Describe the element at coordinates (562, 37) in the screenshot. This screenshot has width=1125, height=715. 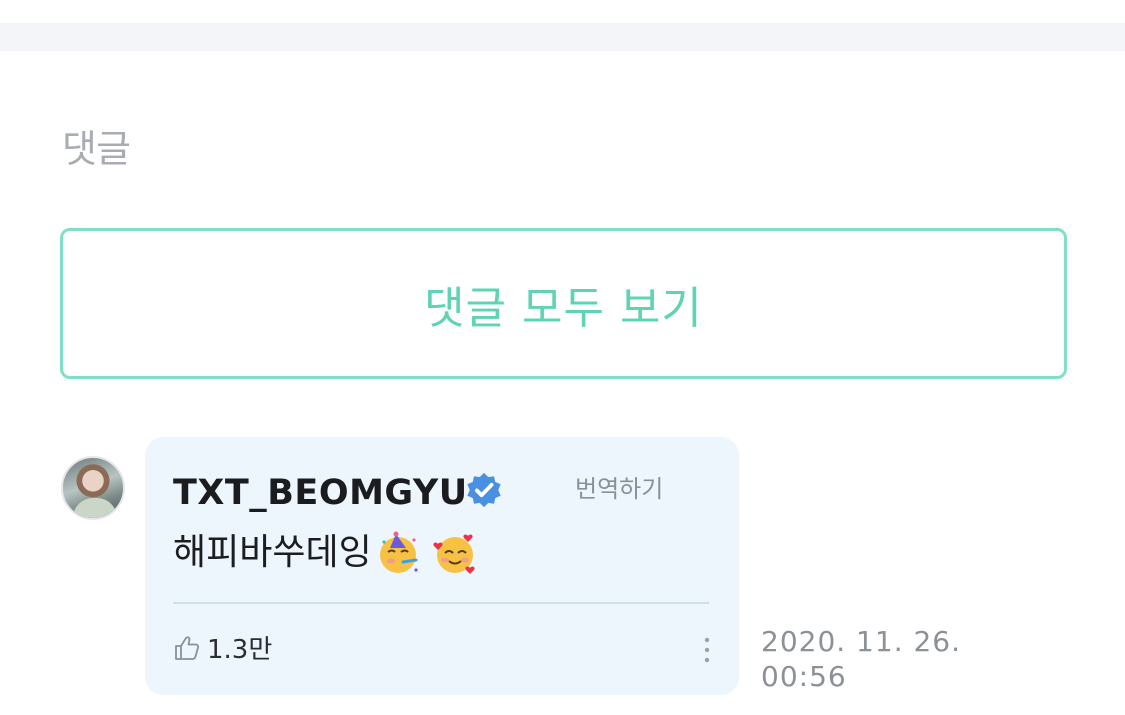
I see `top-separator-band` at that location.